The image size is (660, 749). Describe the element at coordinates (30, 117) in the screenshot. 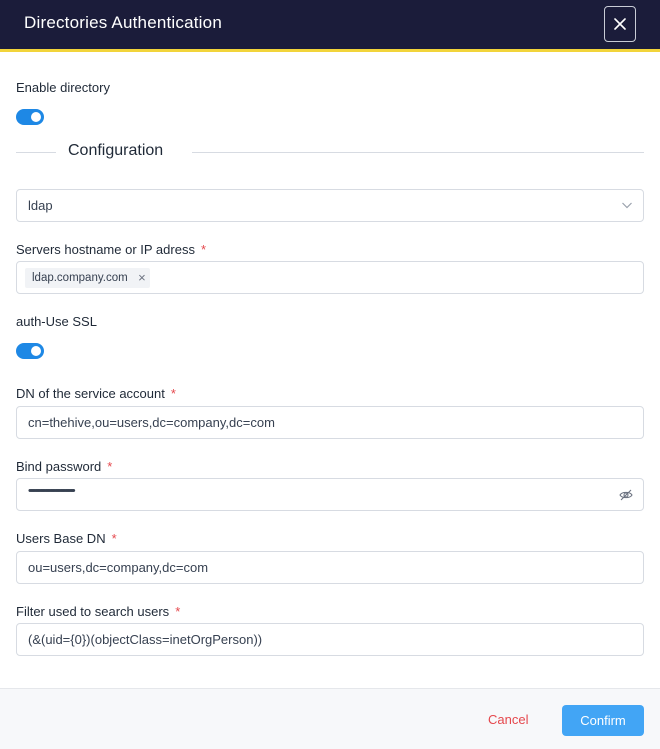

I see `enable-directory-toggle` at that location.